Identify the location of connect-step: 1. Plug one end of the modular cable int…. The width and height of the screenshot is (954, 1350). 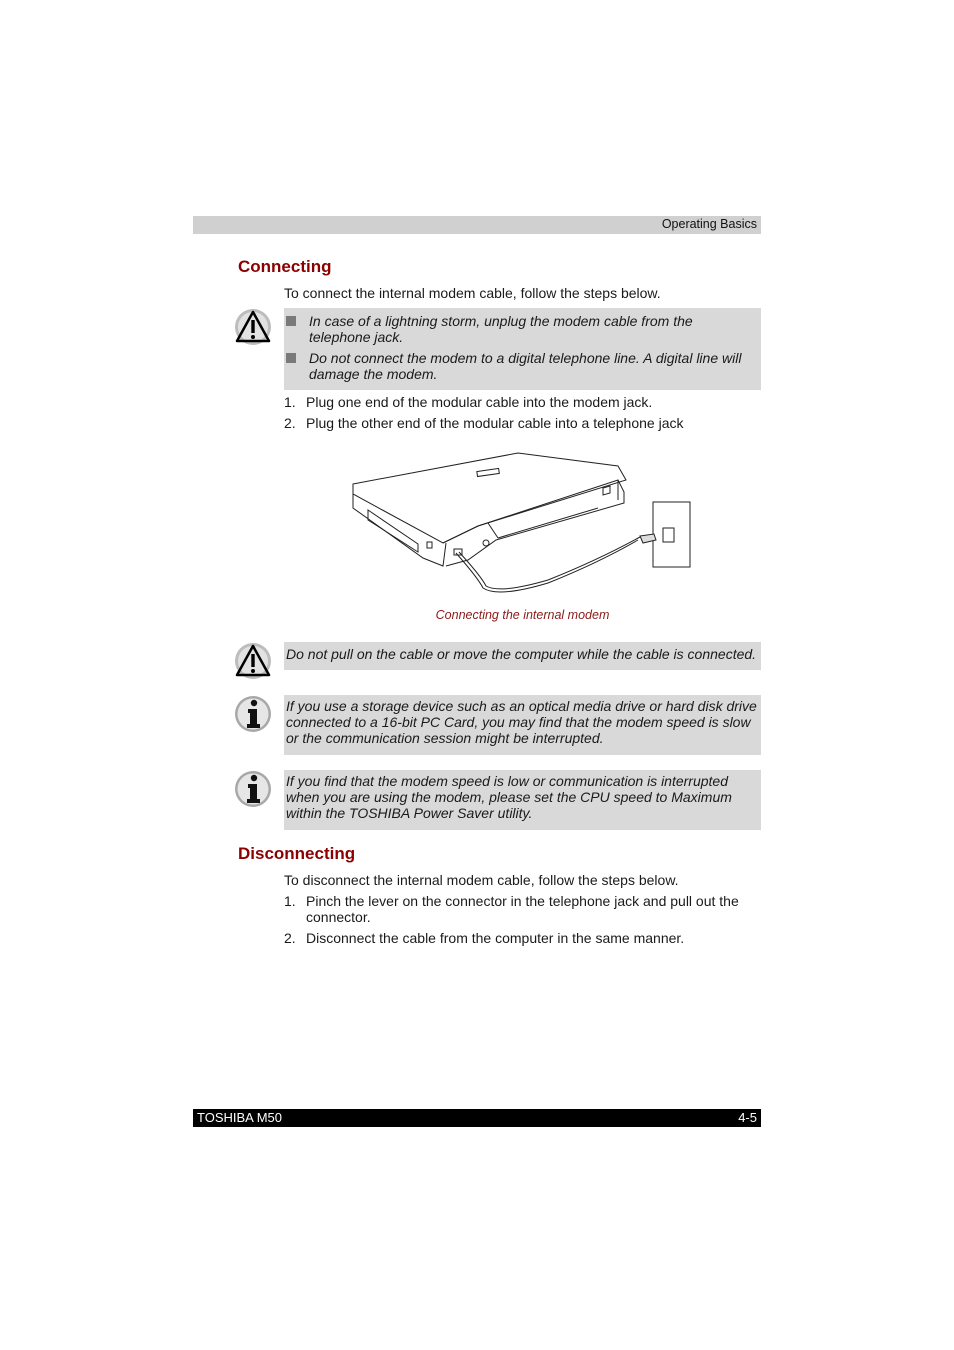
(468, 402).